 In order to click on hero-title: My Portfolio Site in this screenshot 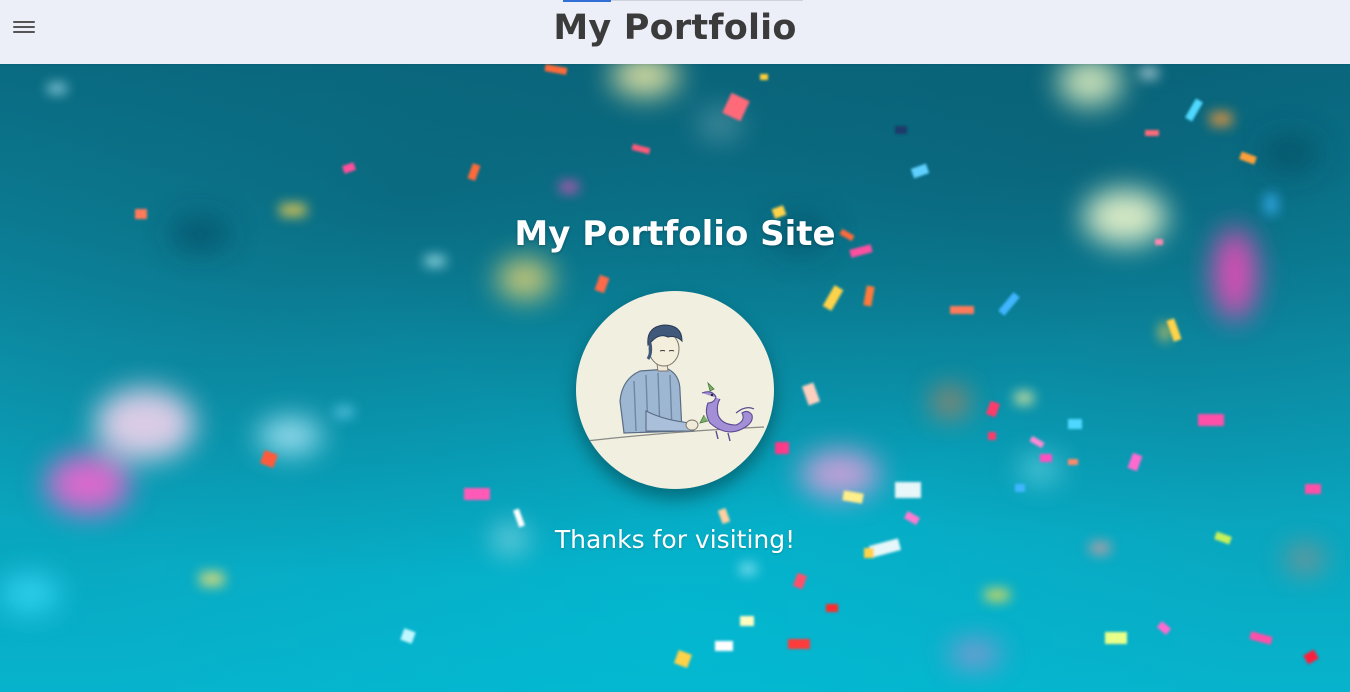, I will do `click(675, 234)`.